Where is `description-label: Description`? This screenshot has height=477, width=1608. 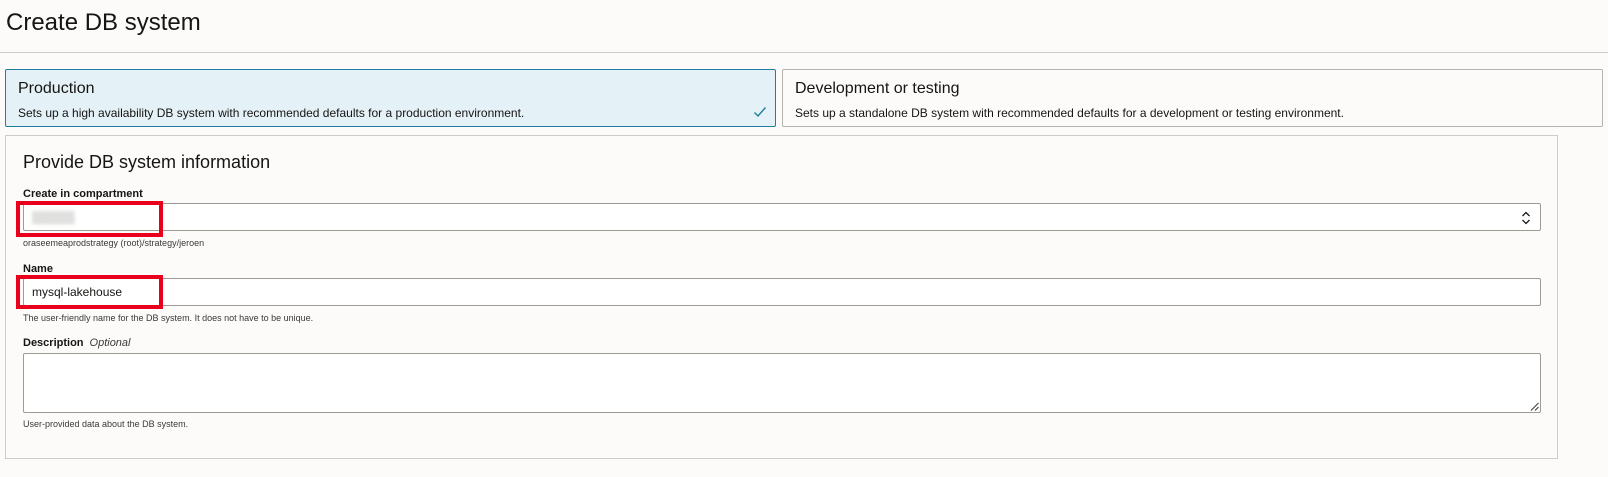 description-label: Description is located at coordinates (53, 343).